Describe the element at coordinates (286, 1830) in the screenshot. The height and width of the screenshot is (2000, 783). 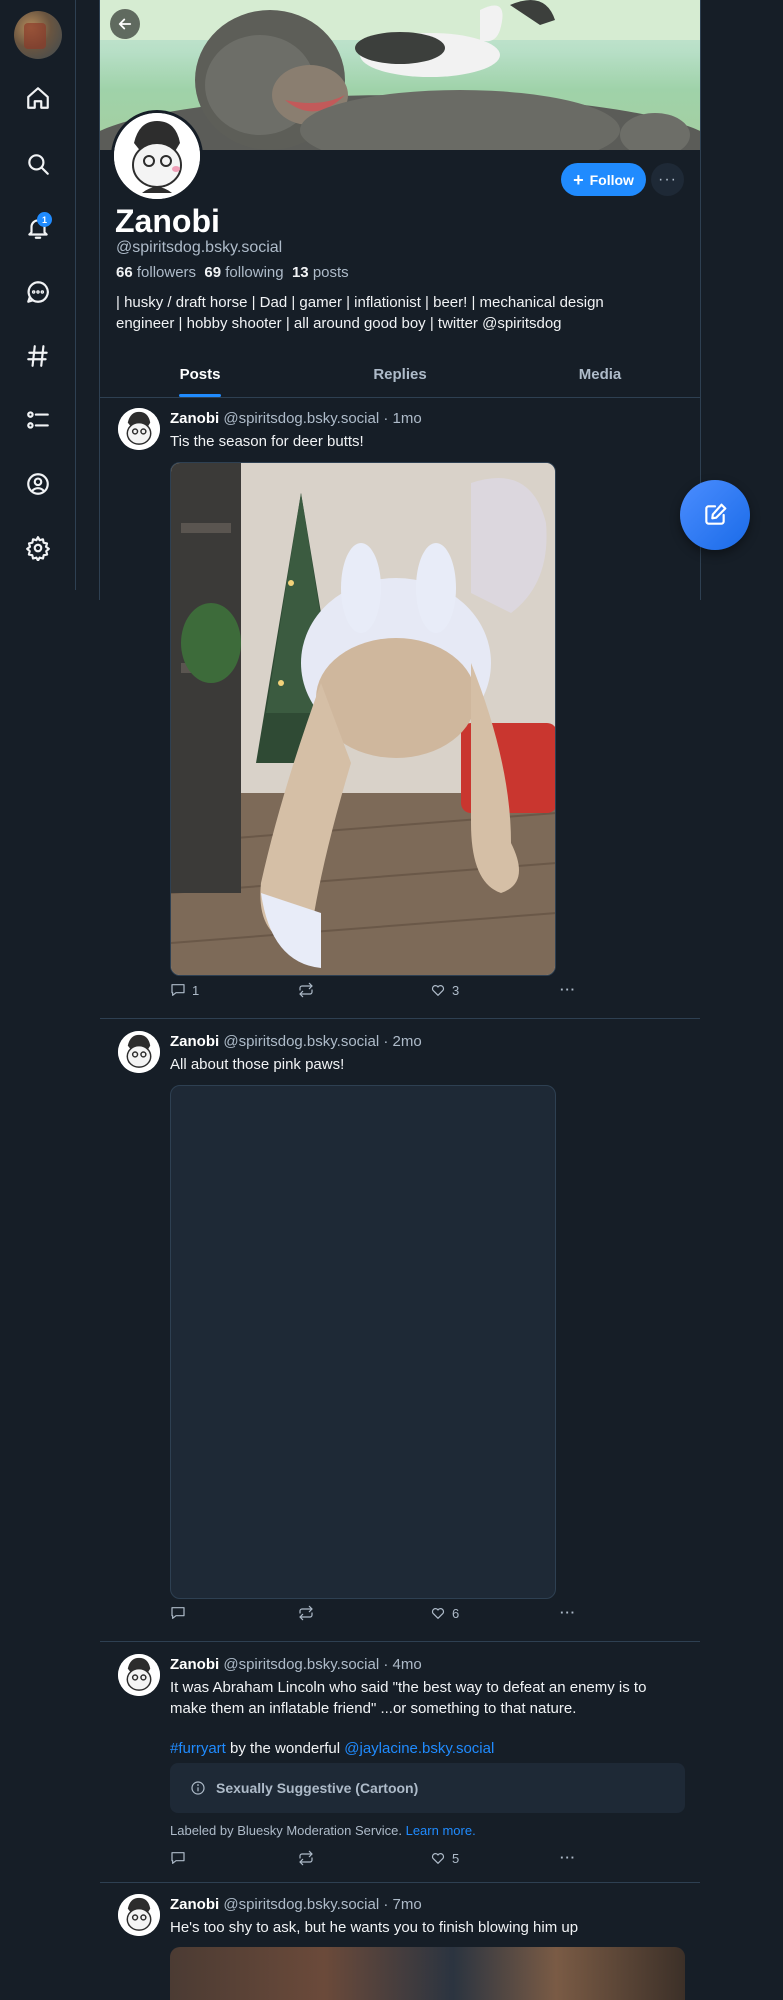
I see `moderation-label-text: Labeled by Bluesky Moderation Service.` at that location.